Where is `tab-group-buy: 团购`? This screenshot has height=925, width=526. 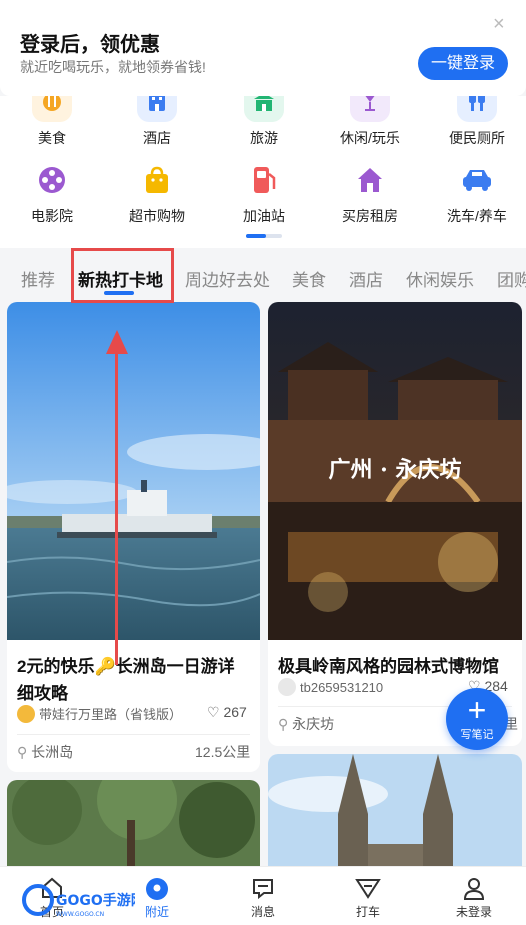
tab-group-buy: 团购 is located at coordinates (511, 278).